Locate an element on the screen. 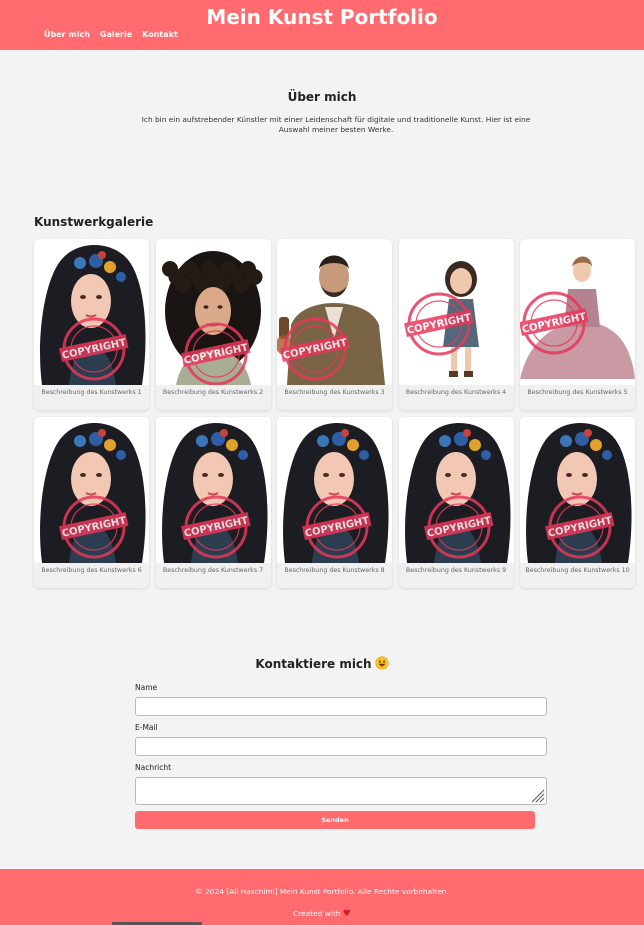 Image resolution: width=644 pixels, height=925 pixels. nav-link-contact: Kontakt is located at coordinates (160, 34).